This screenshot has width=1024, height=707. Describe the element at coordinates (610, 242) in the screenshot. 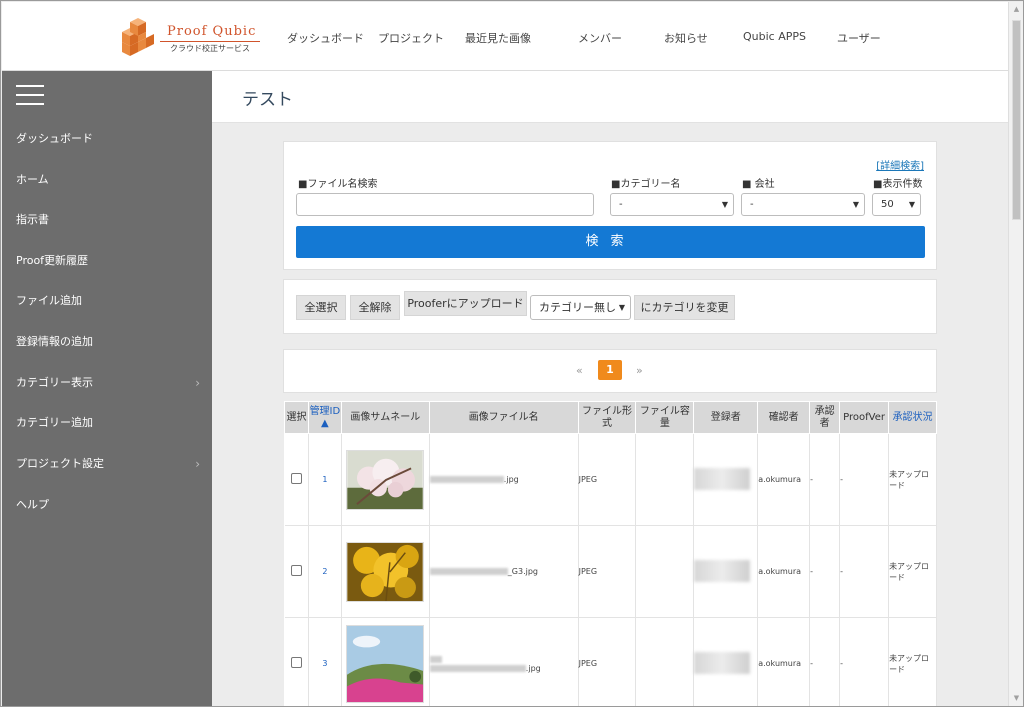

I see `search-button: 検索` at that location.